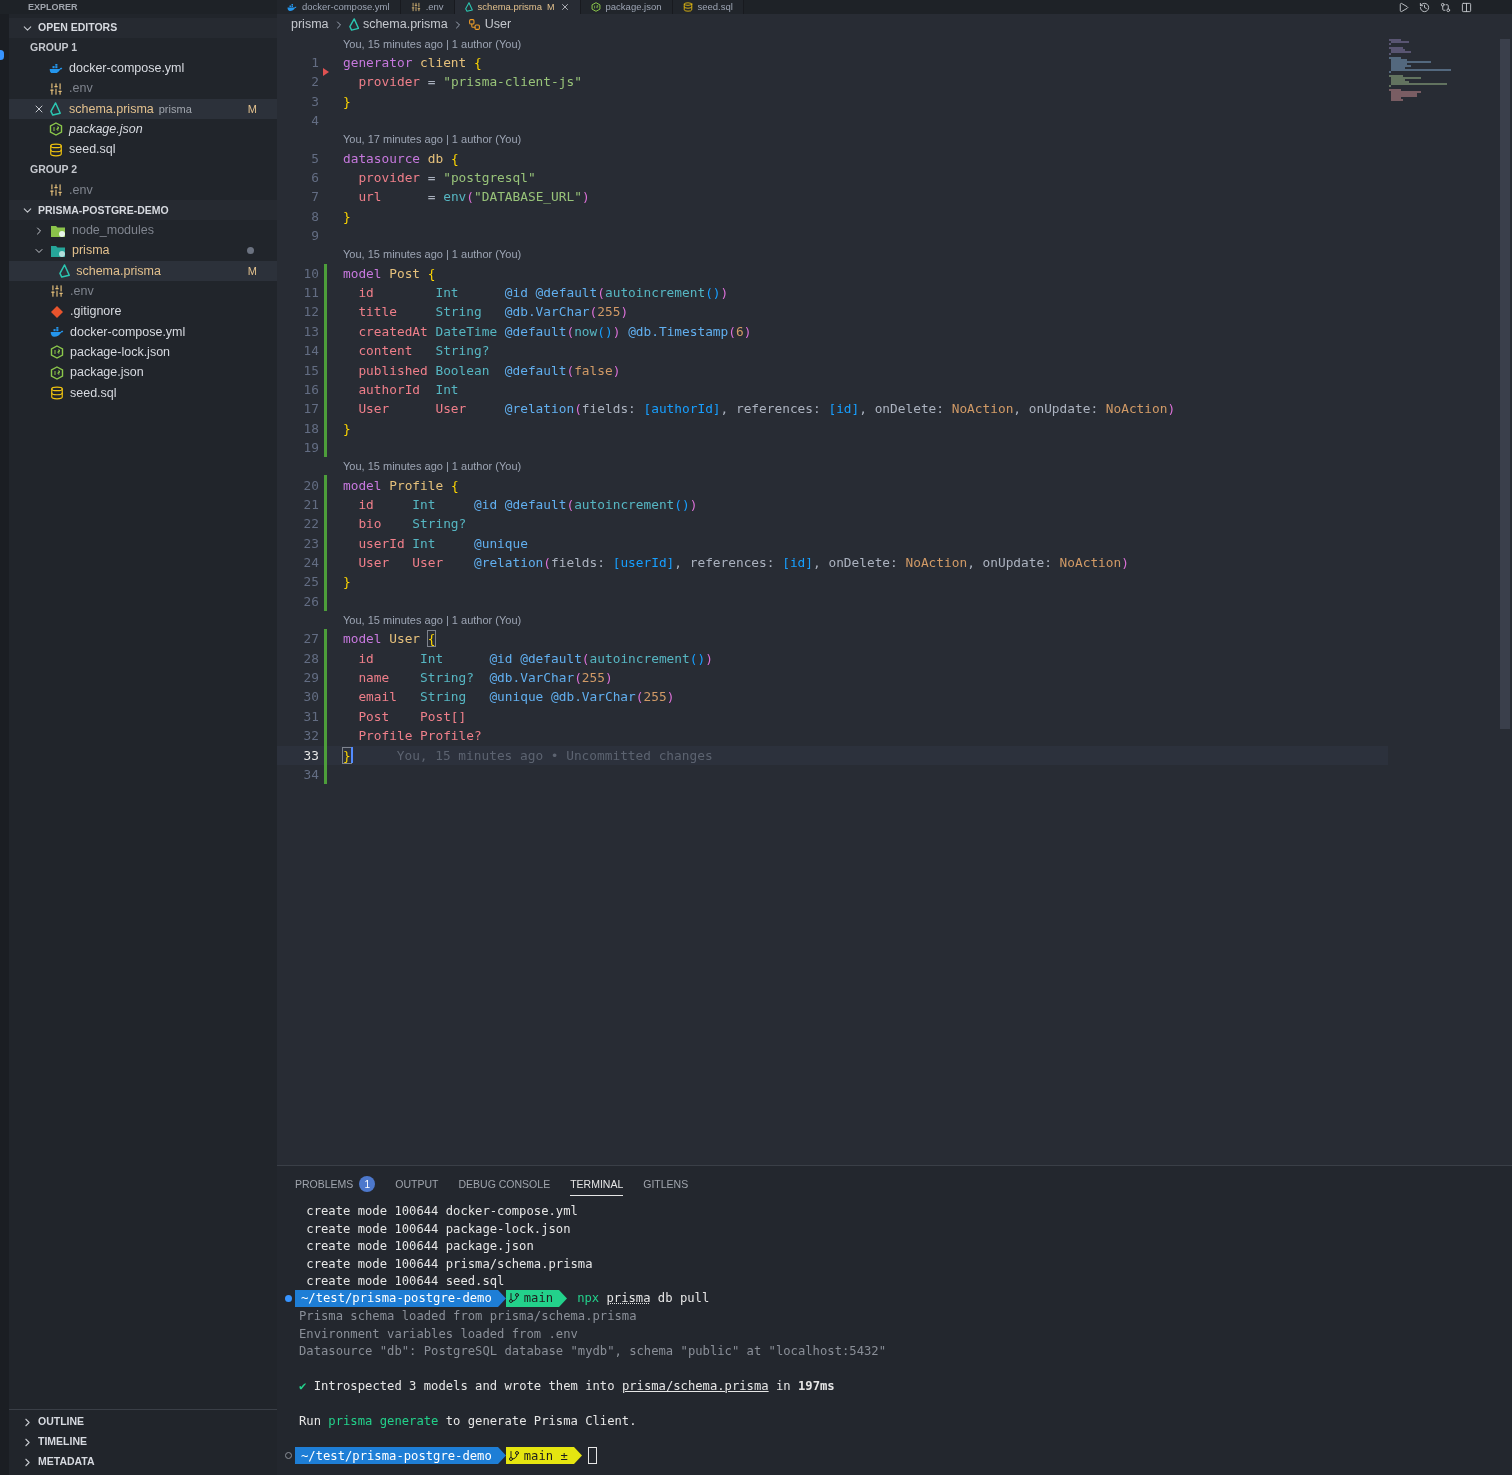 The image size is (1512, 1475). What do you see at coordinates (310, 389) in the screenshot?
I see `line-number: 16` at bounding box center [310, 389].